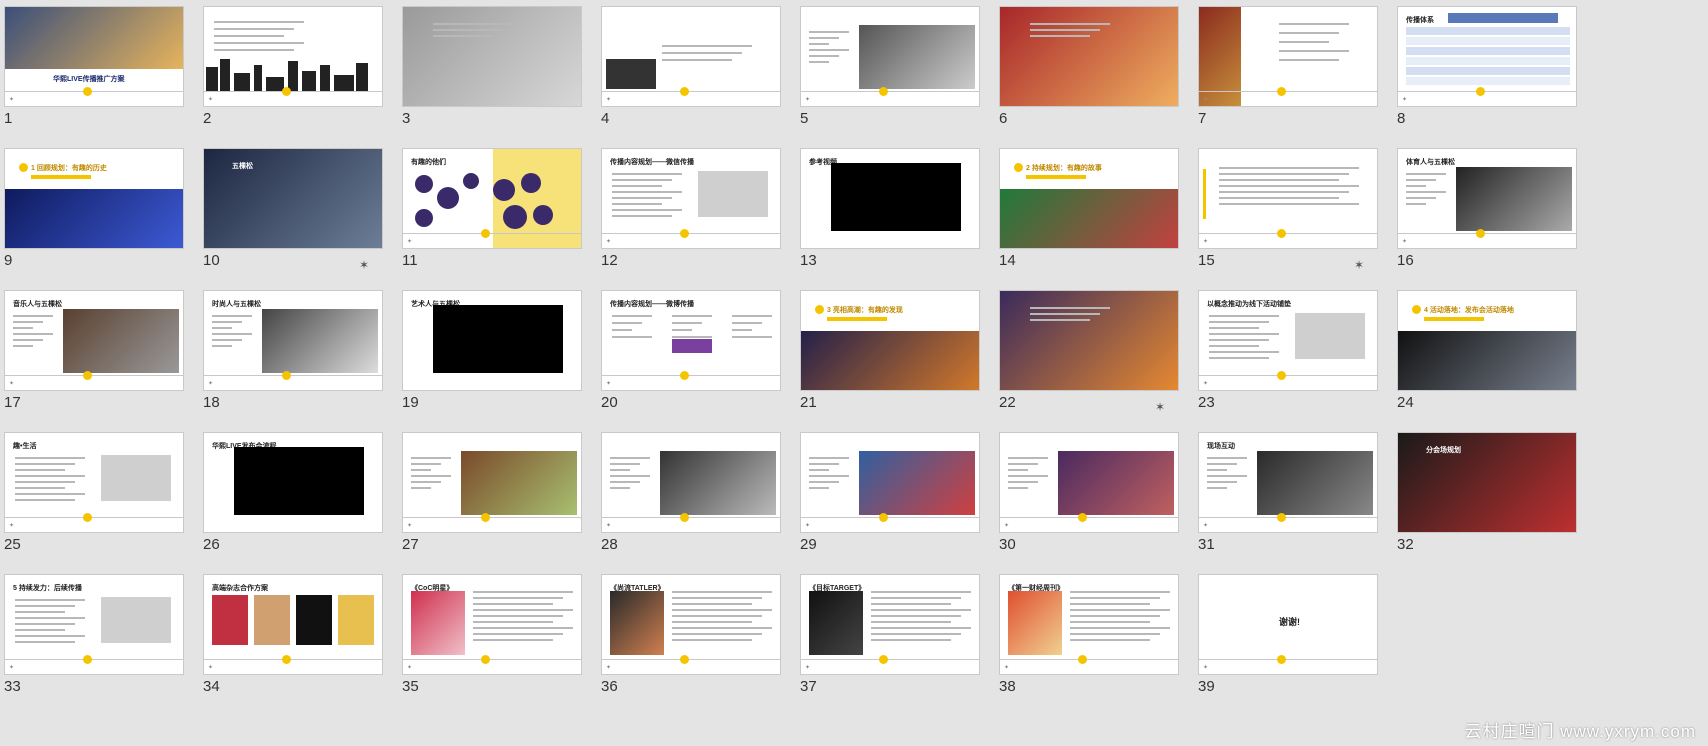 The width and height of the screenshot is (1708, 746). Describe the element at coordinates (1007, 402) in the screenshot. I see `slide-number: 22` at that location.